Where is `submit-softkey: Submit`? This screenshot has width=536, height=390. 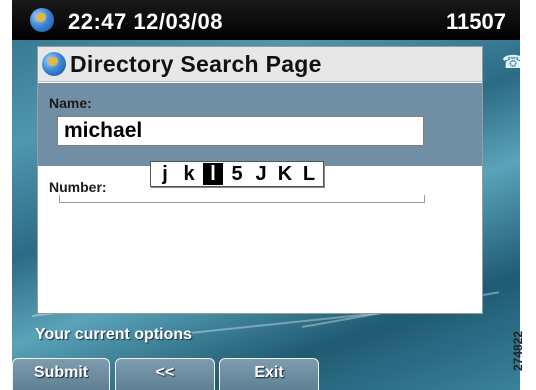
submit-softkey: Submit is located at coordinates (61, 374).